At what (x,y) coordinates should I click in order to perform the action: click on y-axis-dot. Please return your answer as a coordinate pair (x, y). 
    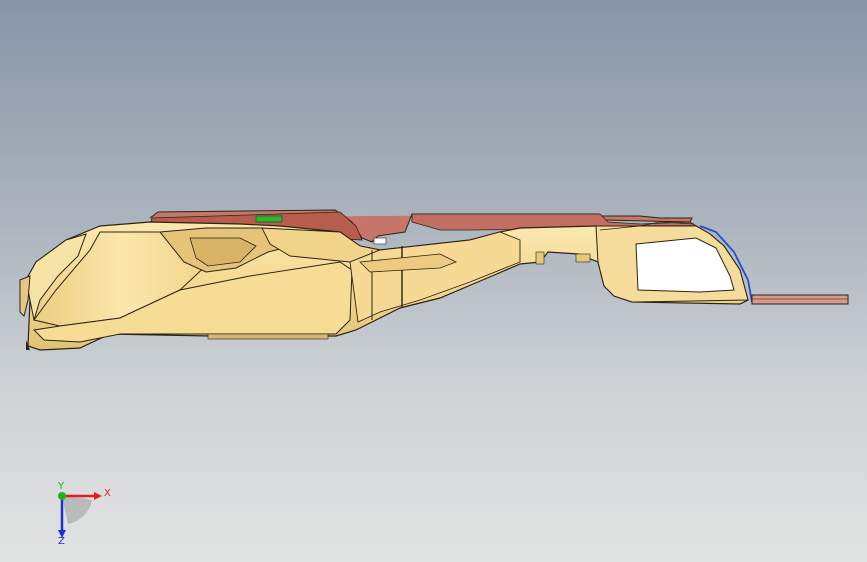
    Looking at the image, I should click on (62, 496).